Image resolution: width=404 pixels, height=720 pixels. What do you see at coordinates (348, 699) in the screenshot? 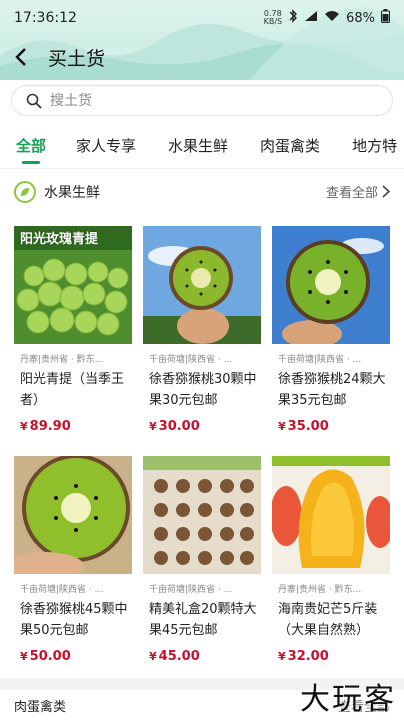
I see `watermark: 大玩客` at bounding box center [348, 699].